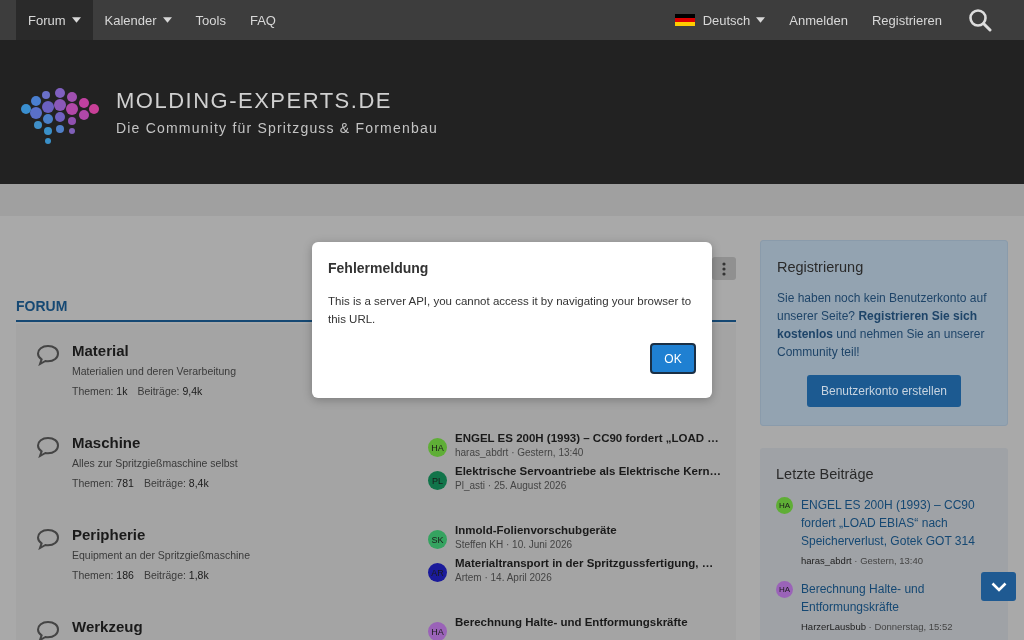 This screenshot has height=640, width=1024. I want to click on flag-icon, so click(684, 20).